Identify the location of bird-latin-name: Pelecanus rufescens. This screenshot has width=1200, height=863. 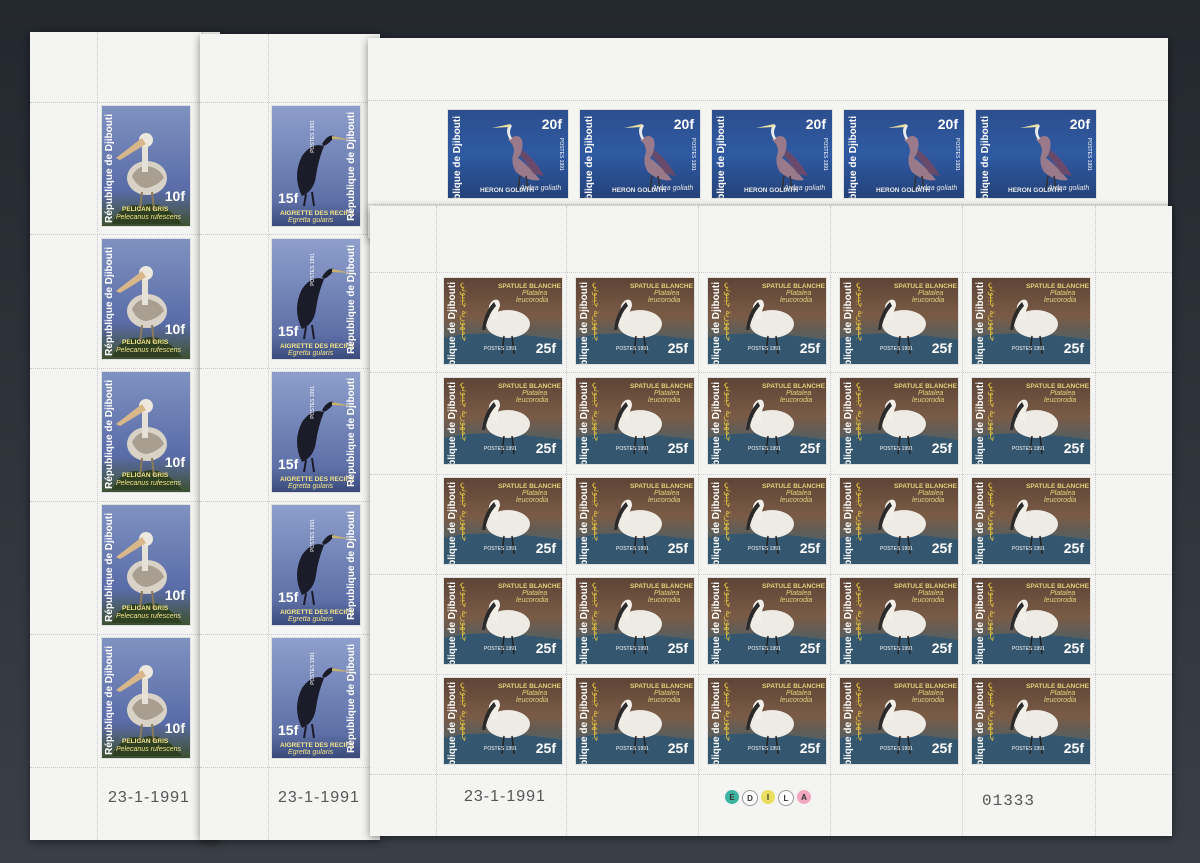
(148, 749).